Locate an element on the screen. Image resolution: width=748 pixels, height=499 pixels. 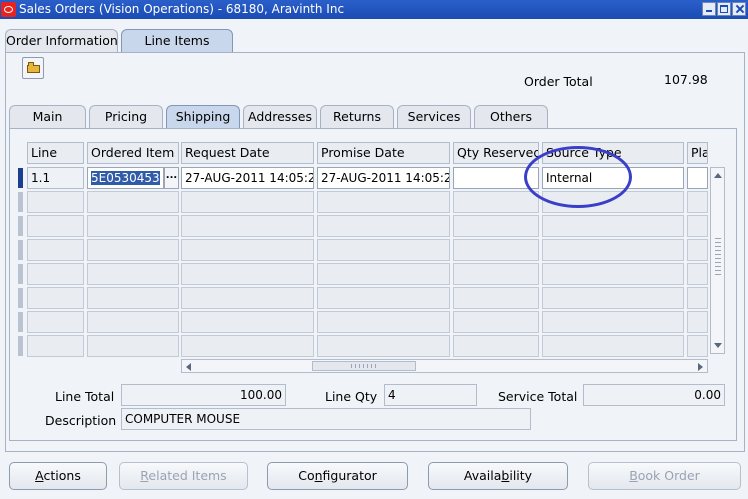
availability-button: Availability is located at coordinates (498, 476).